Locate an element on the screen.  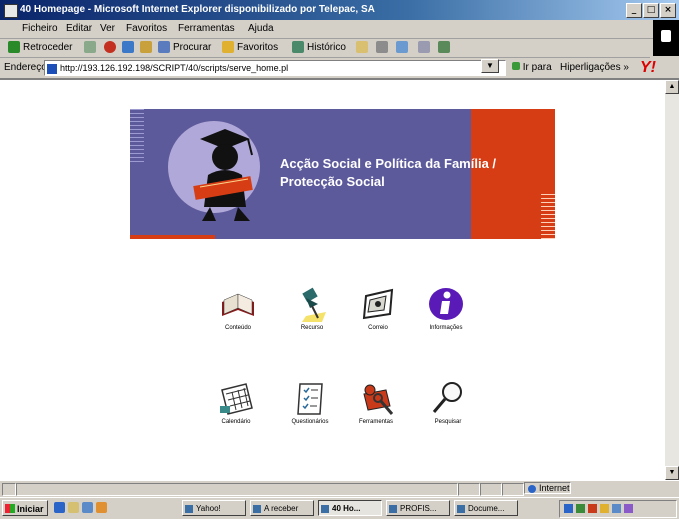
security-zone: Internet is located at coordinates (547, 488).